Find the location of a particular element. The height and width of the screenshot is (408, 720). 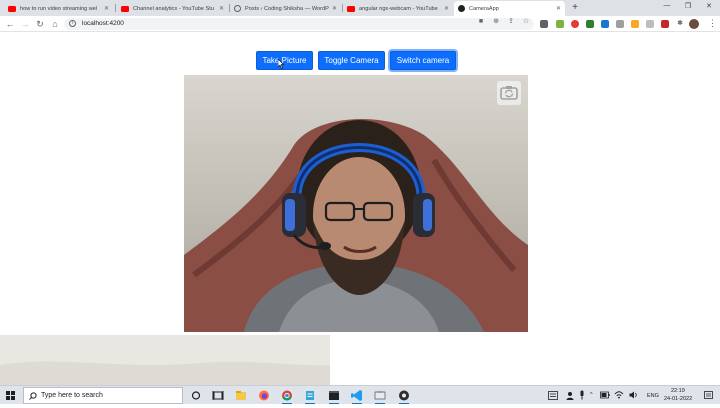

clock-date: 24-01-2022 is located at coordinates (678, 399).